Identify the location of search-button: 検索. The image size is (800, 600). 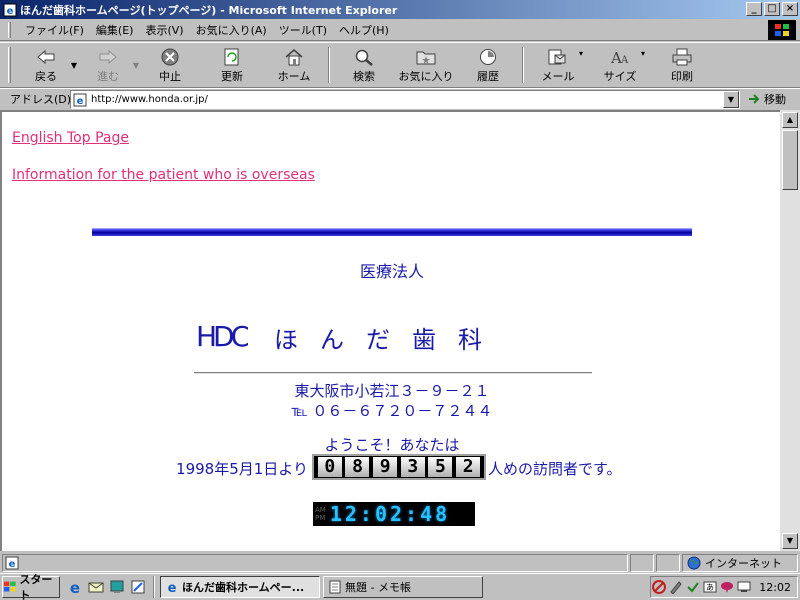
(364, 66).